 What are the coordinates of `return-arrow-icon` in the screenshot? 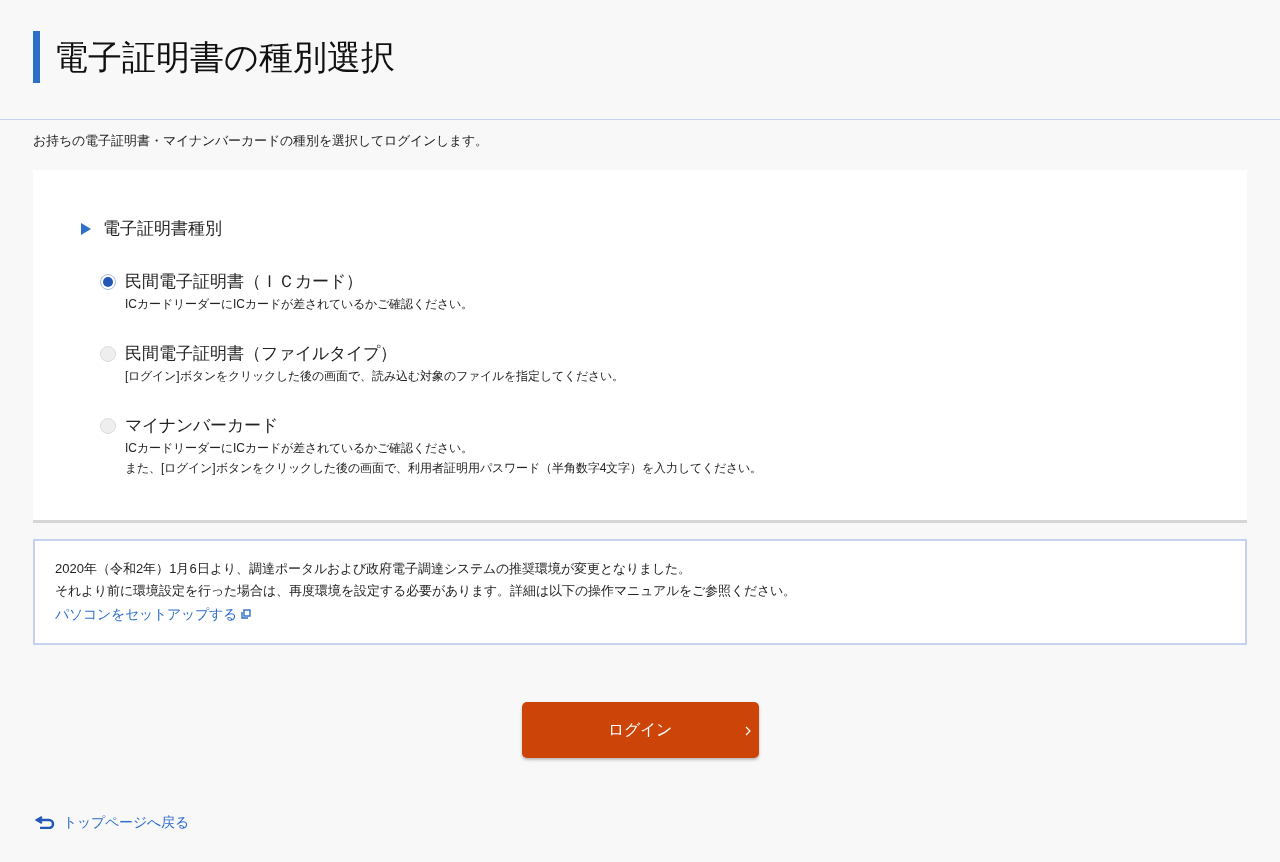 It's located at (45, 822).